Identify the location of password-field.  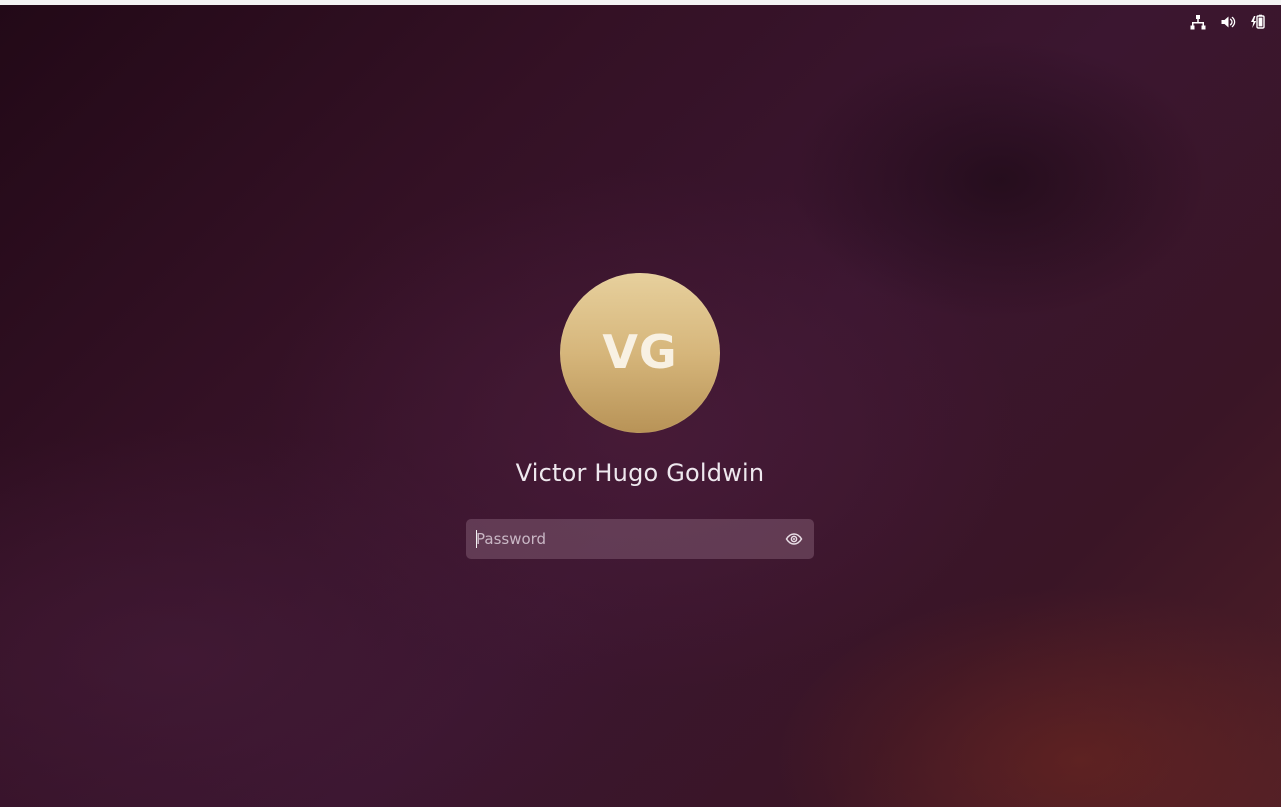
(640, 539).